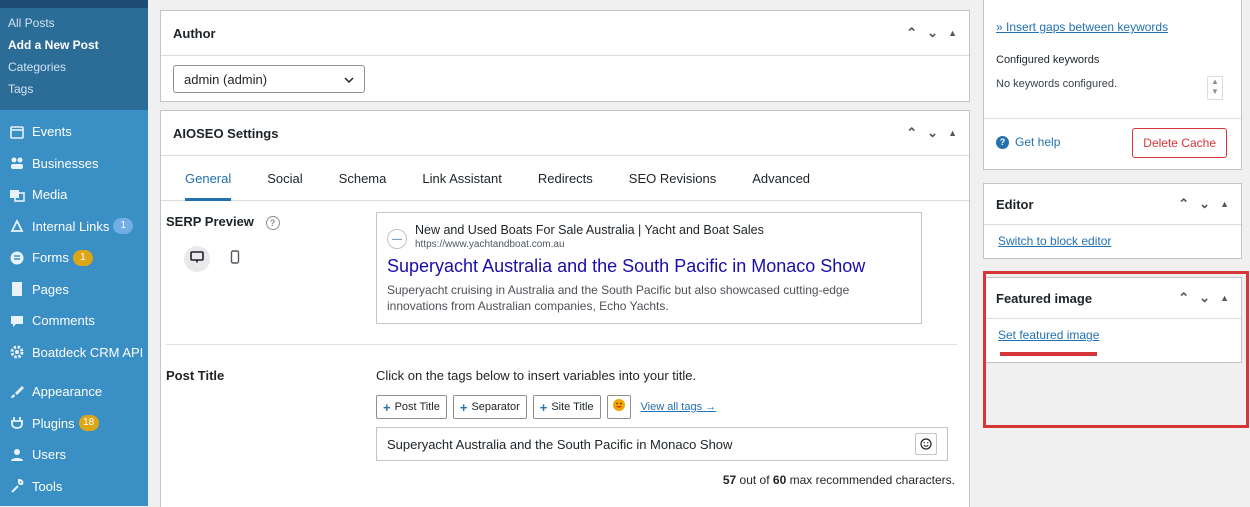  I want to click on insert-separator-tag-button: + Separator, so click(489, 407).